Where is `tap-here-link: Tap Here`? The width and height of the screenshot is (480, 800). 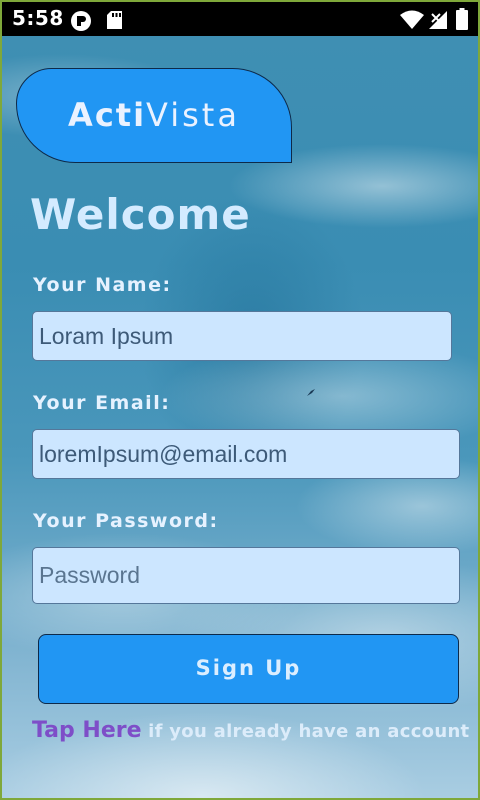 tap-here-link: Tap Here is located at coordinates (87, 730).